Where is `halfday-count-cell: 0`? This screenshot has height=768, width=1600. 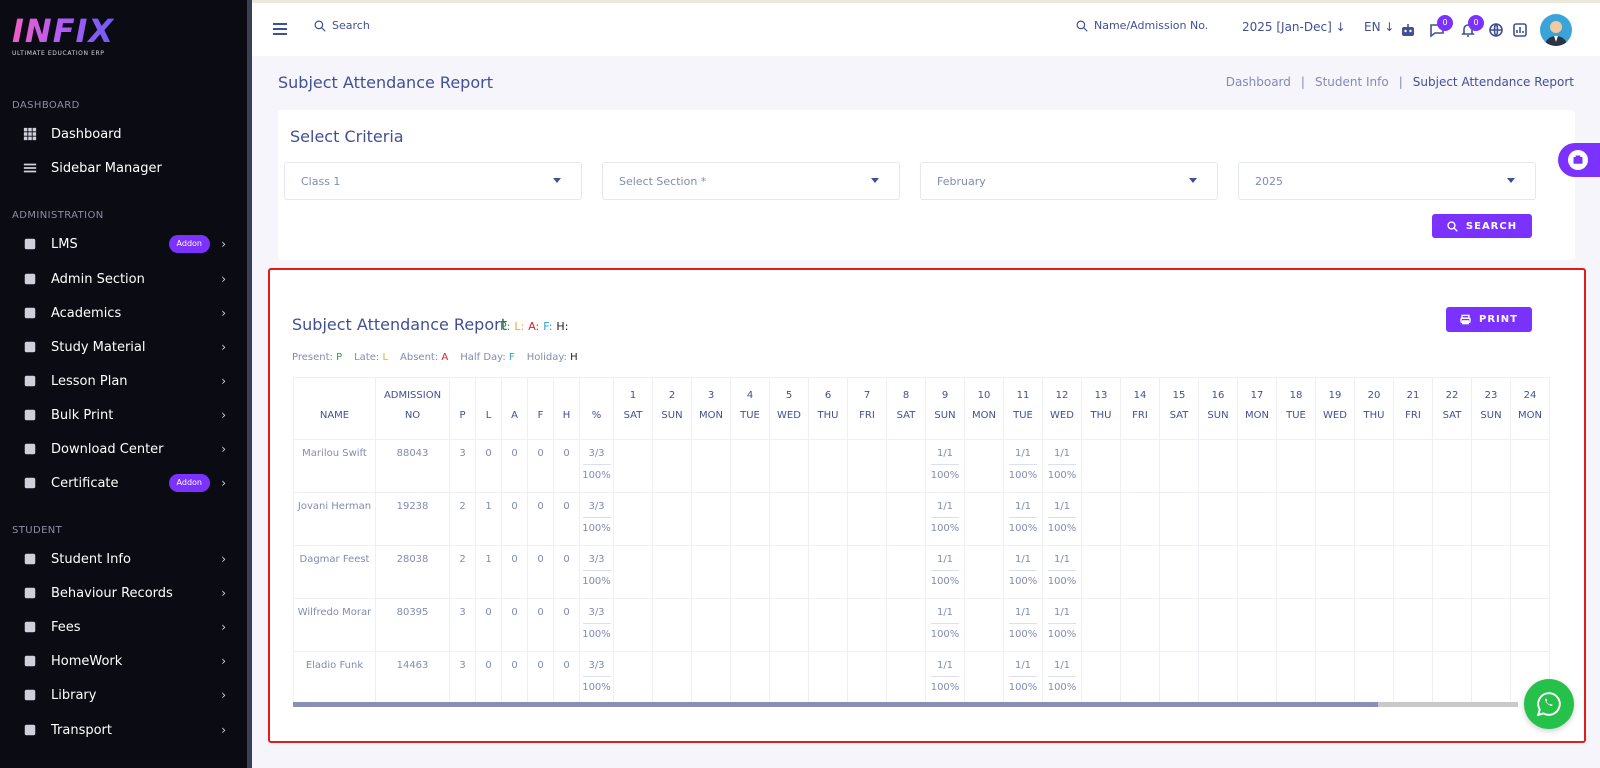
halfday-count-cell: 0 is located at coordinates (540, 677).